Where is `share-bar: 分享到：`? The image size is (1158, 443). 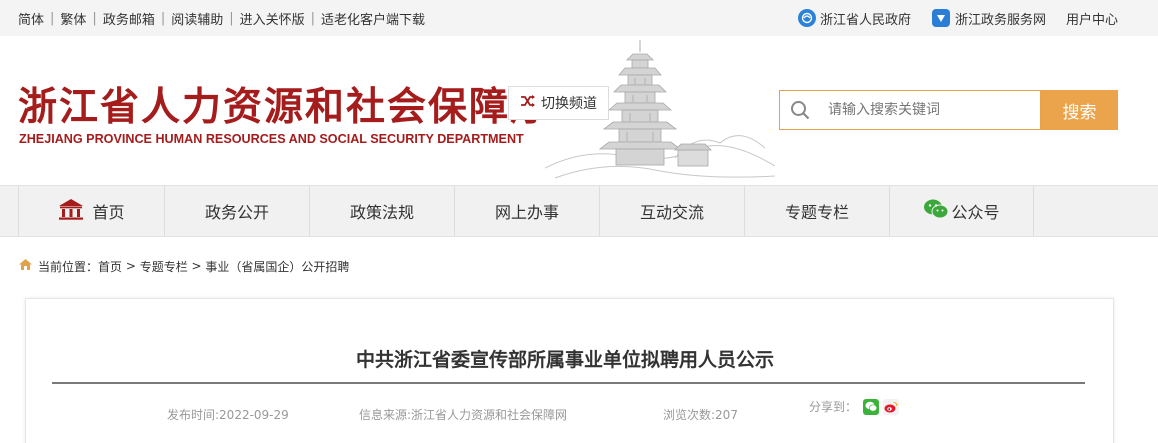 share-bar: 分享到： is located at coordinates (854, 406).